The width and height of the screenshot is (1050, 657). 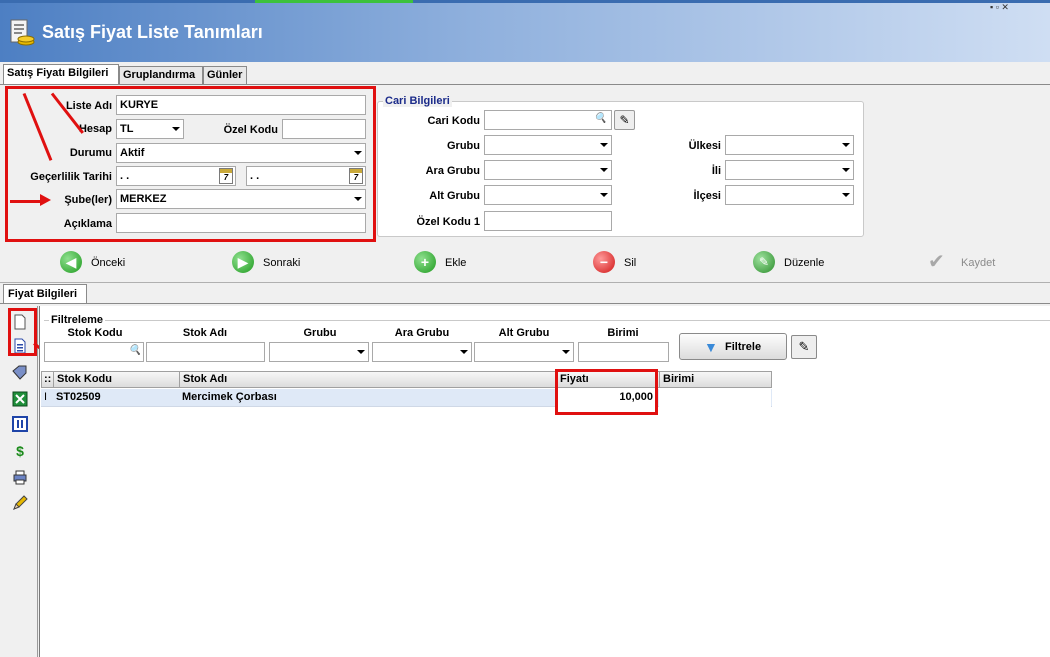 I want to click on ulkesi-select, so click(x=789, y=145).